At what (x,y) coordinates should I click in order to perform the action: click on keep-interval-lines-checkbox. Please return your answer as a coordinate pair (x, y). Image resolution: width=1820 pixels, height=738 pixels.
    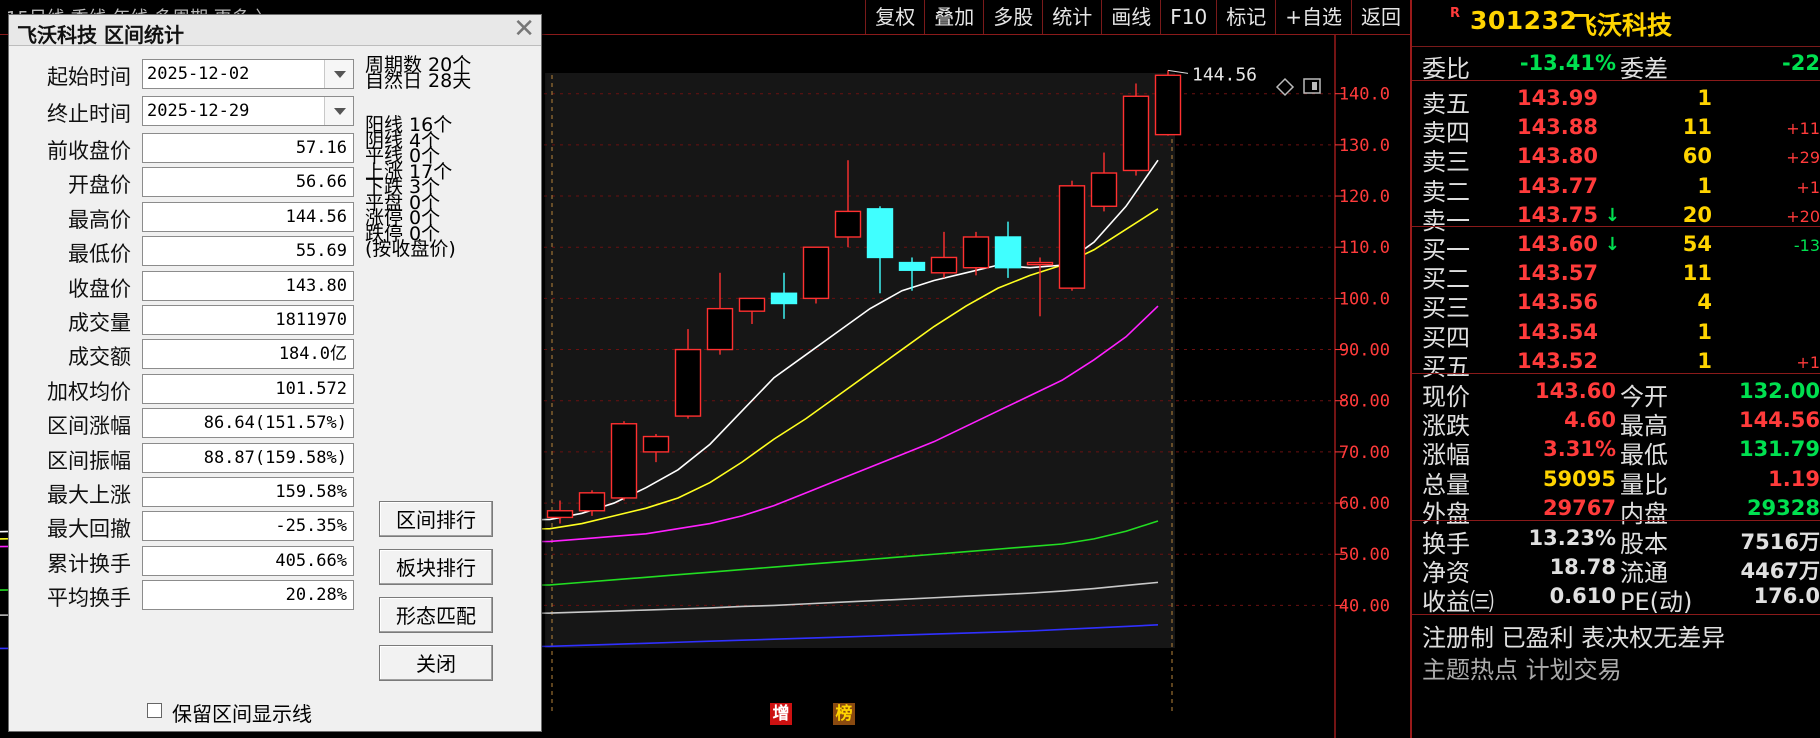
    Looking at the image, I should click on (154, 710).